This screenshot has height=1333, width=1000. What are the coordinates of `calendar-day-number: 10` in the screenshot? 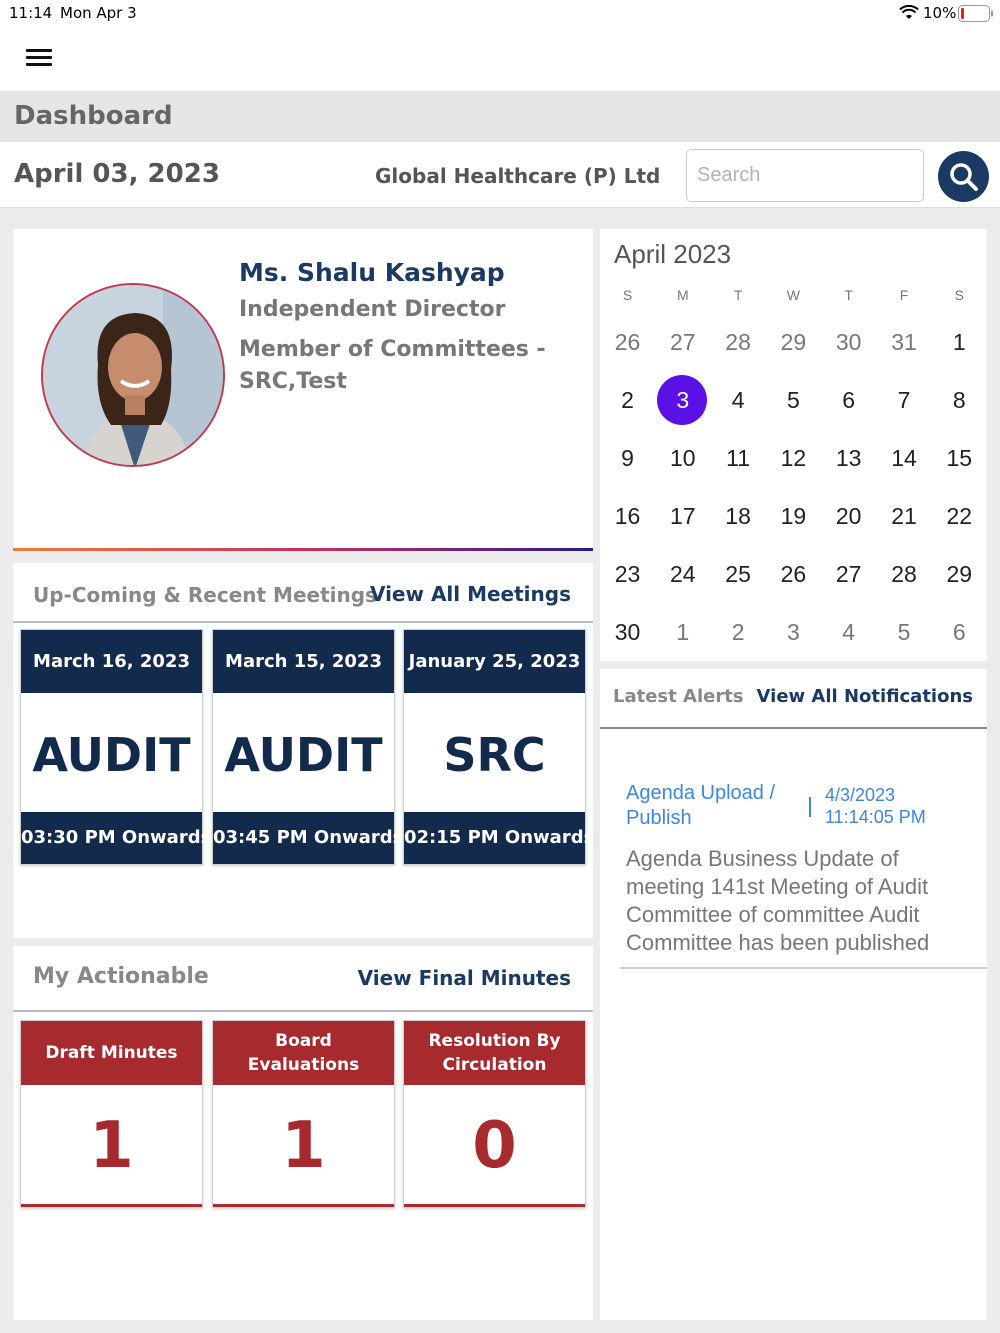 It's located at (683, 458).